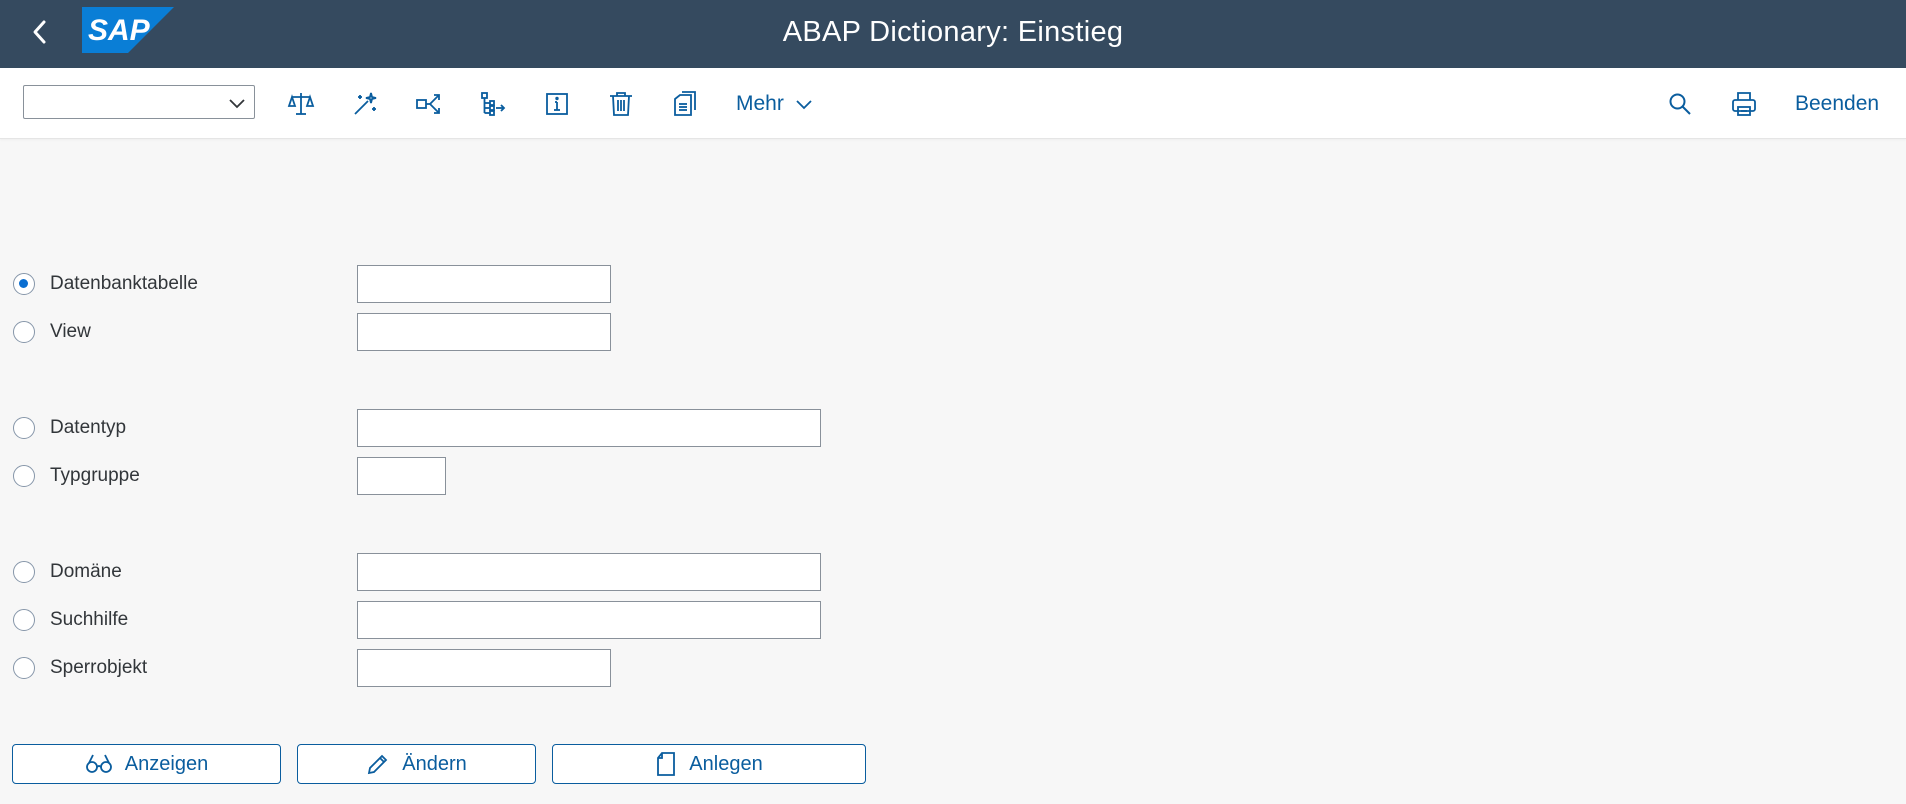 The image size is (1906, 804). Describe the element at coordinates (24, 572) in the screenshot. I see `radio-domaene` at that location.